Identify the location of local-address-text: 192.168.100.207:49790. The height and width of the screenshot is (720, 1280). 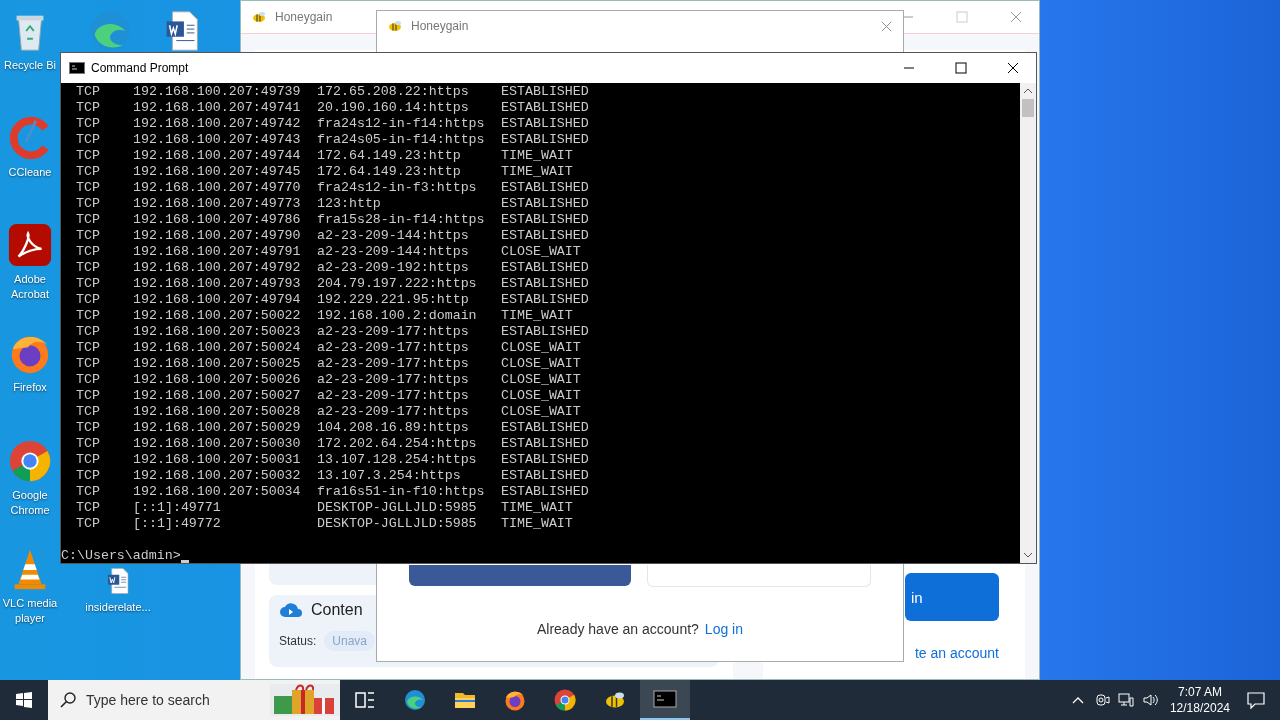
(217, 236).